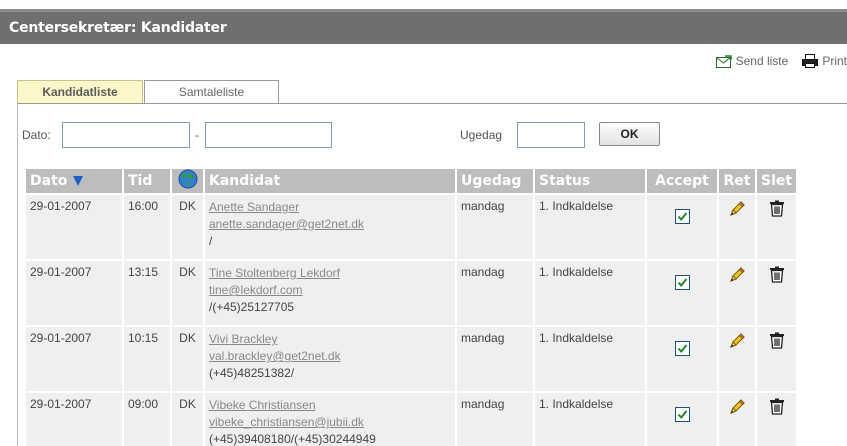 This screenshot has width=847, height=446. Describe the element at coordinates (762, 61) in the screenshot. I see `send-list-label: Send liste` at that location.